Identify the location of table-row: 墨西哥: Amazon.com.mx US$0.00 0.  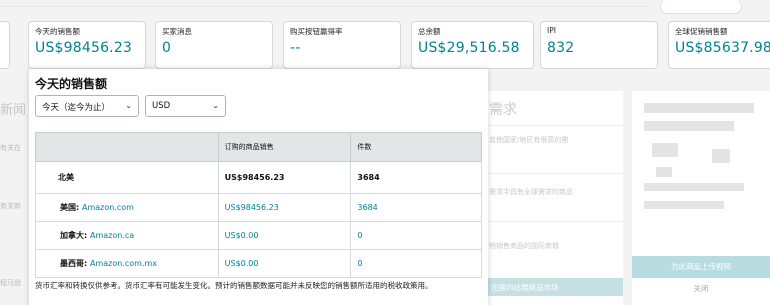
(258, 263).